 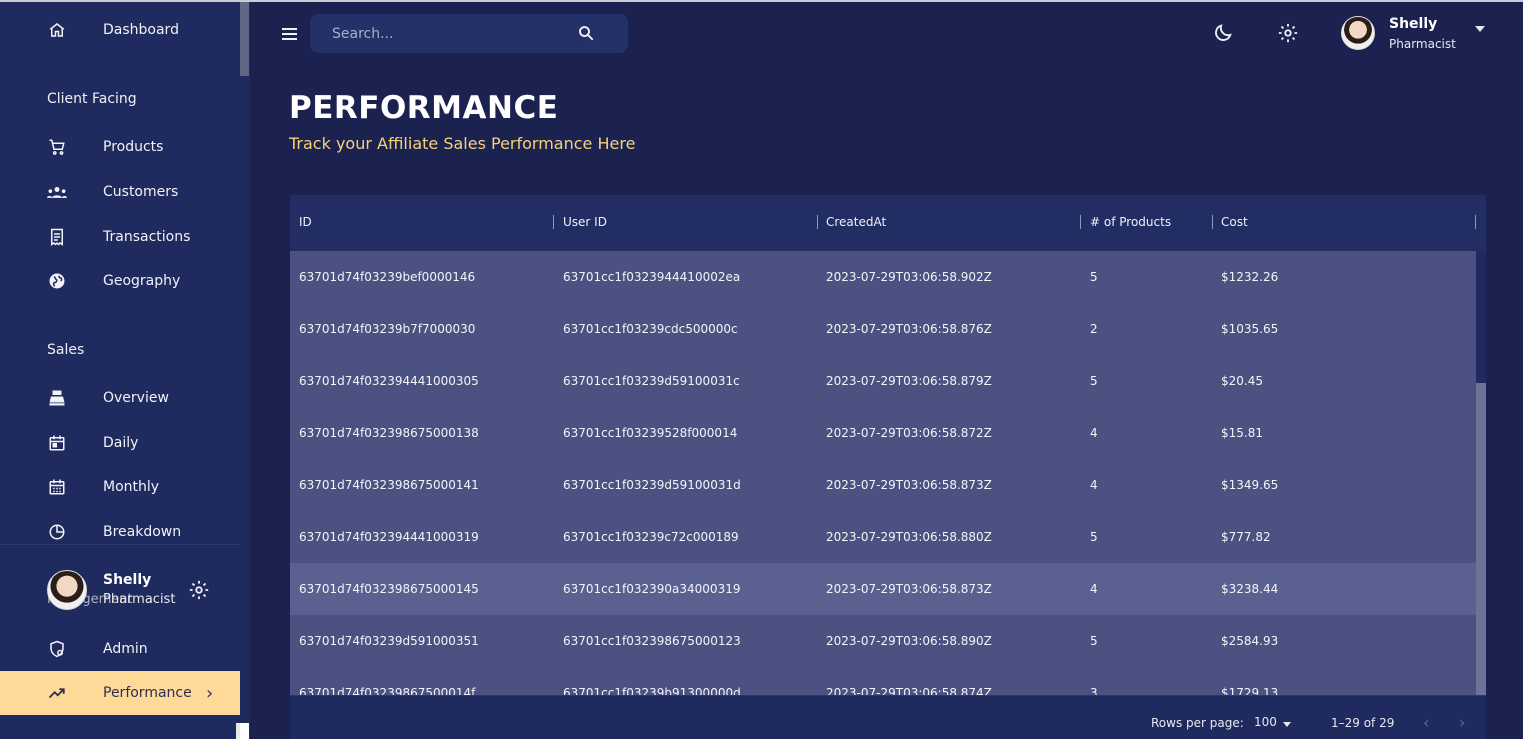 I want to click on sidebar-item-dashboard: Dashboard, so click(x=120, y=30).